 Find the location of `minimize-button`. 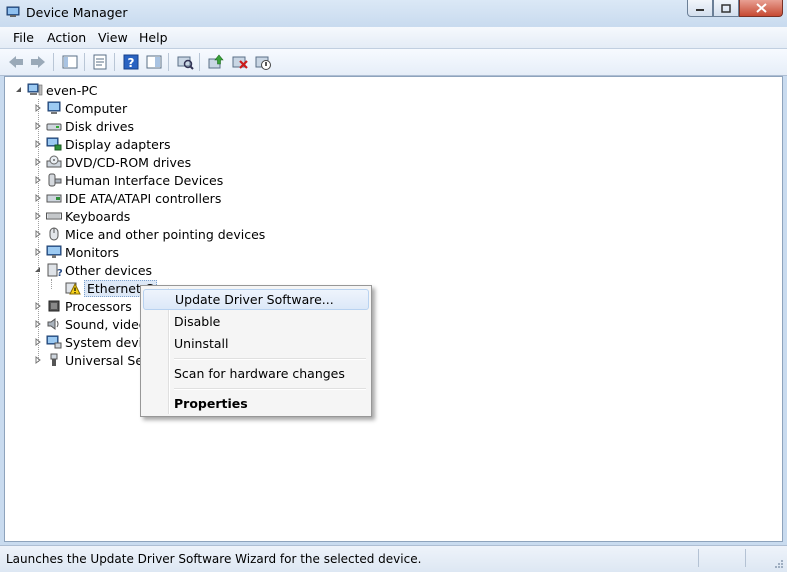

minimize-button is located at coordinates (700, 8).